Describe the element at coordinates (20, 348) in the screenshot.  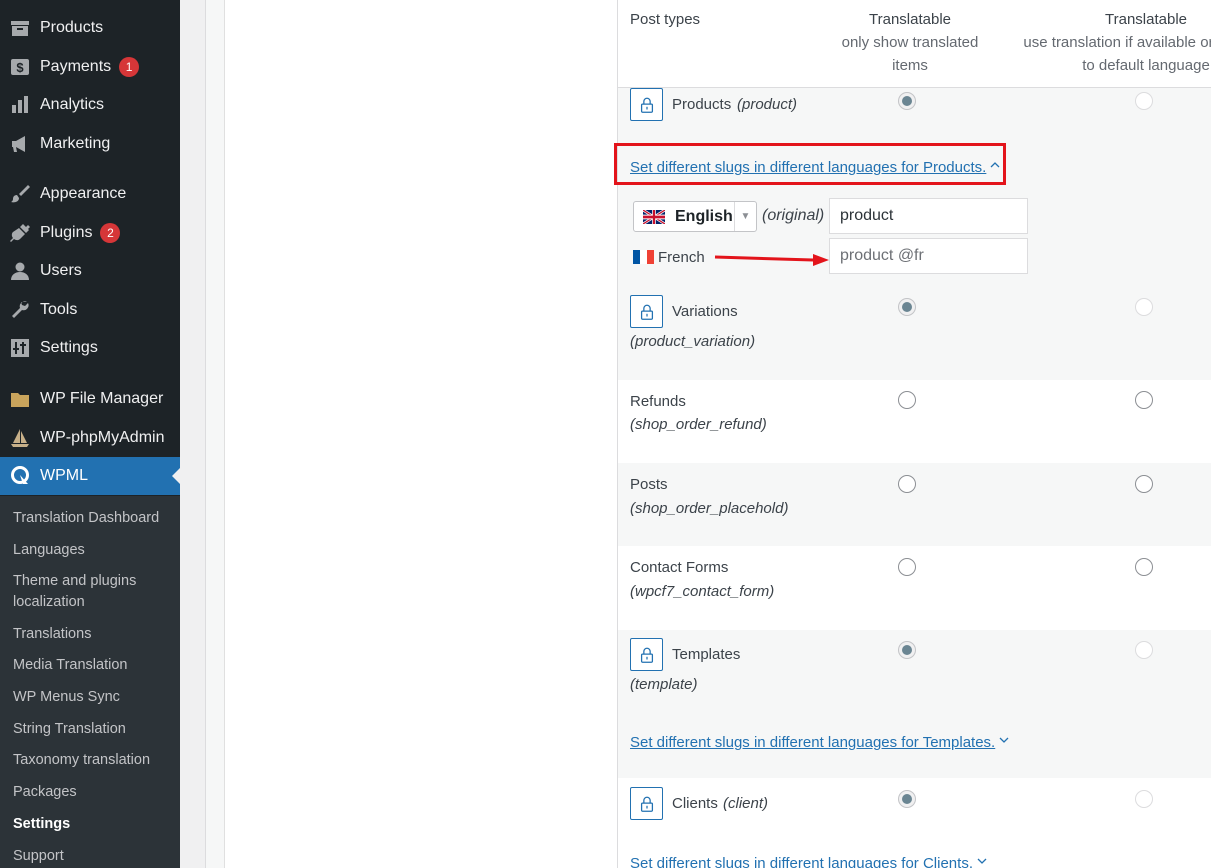
I see `settings-icon` at that location.